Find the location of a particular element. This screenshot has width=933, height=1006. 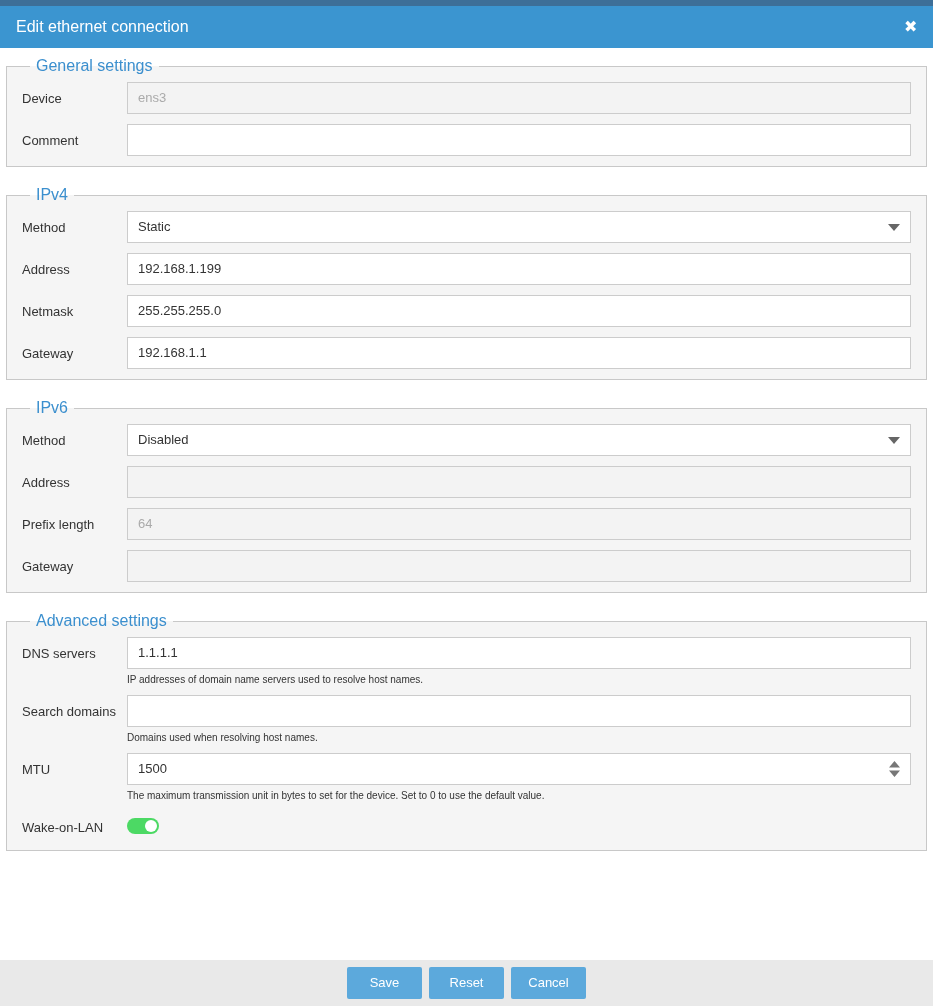

field-label: MTU is located at coordinates (37, 770).